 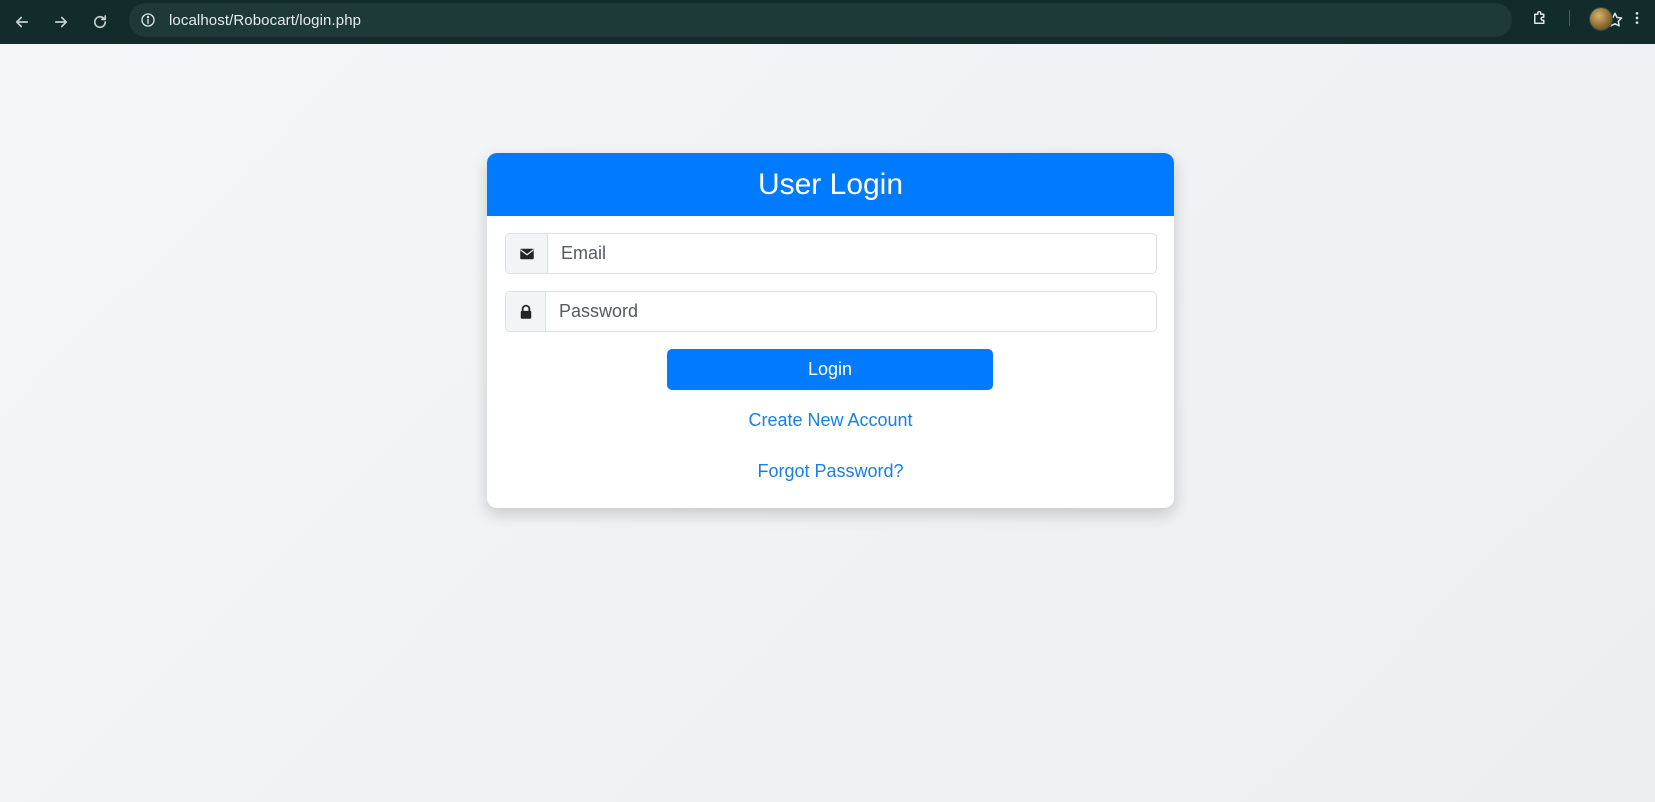 I want to click on reload-icon, so click(x=100, y=22).